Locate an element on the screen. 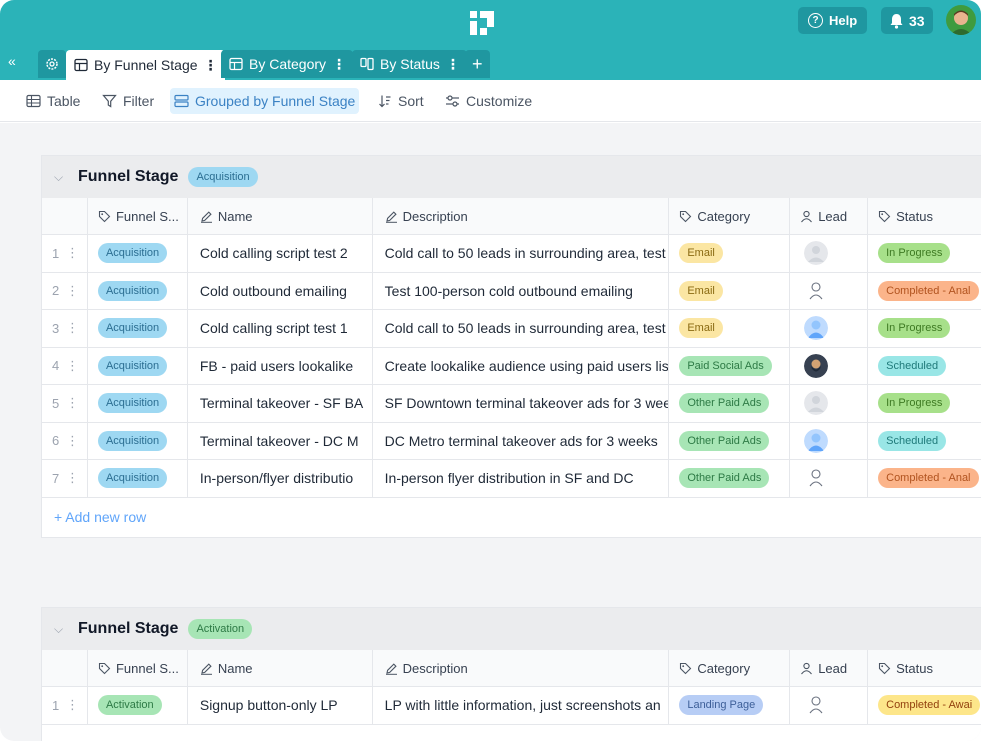 The width and height of the screenshot is (981, 741). app-logo-icon is located at coordinates (483, 23).